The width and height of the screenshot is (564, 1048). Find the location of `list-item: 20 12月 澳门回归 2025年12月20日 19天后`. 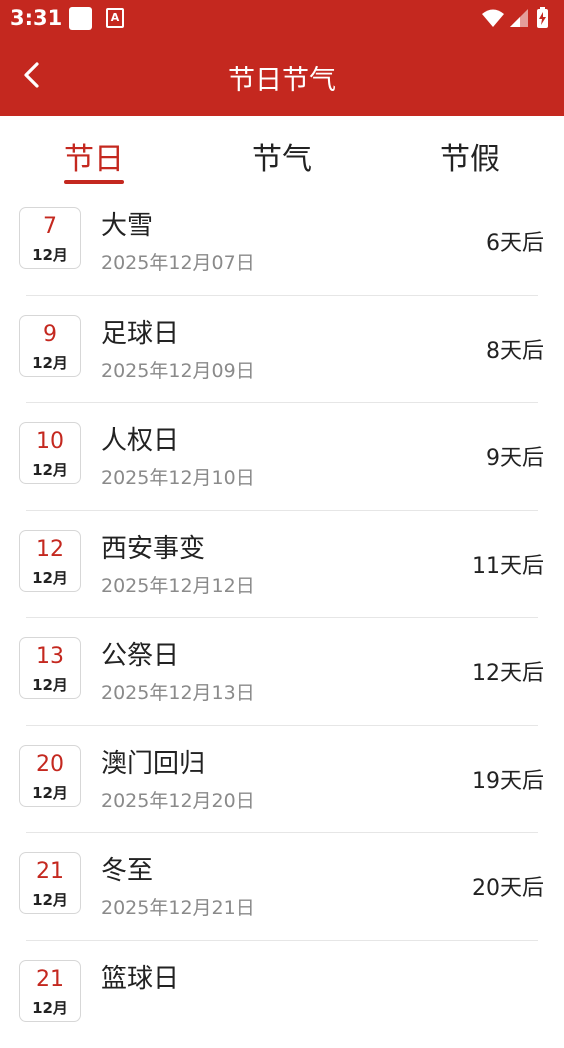

list-item: 20 12月 澳门回归 2025年12月20日 19天后 is located at coordinates (282, 780).